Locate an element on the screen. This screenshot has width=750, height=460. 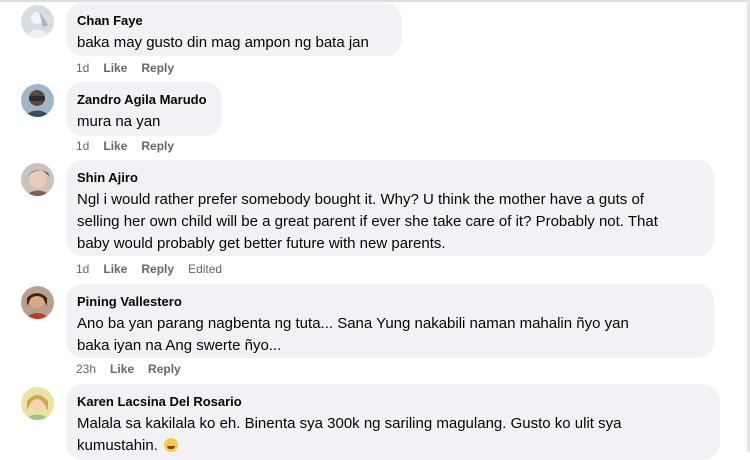
commenter-name: Shin Ajiro is located at coordinates (390, 177).